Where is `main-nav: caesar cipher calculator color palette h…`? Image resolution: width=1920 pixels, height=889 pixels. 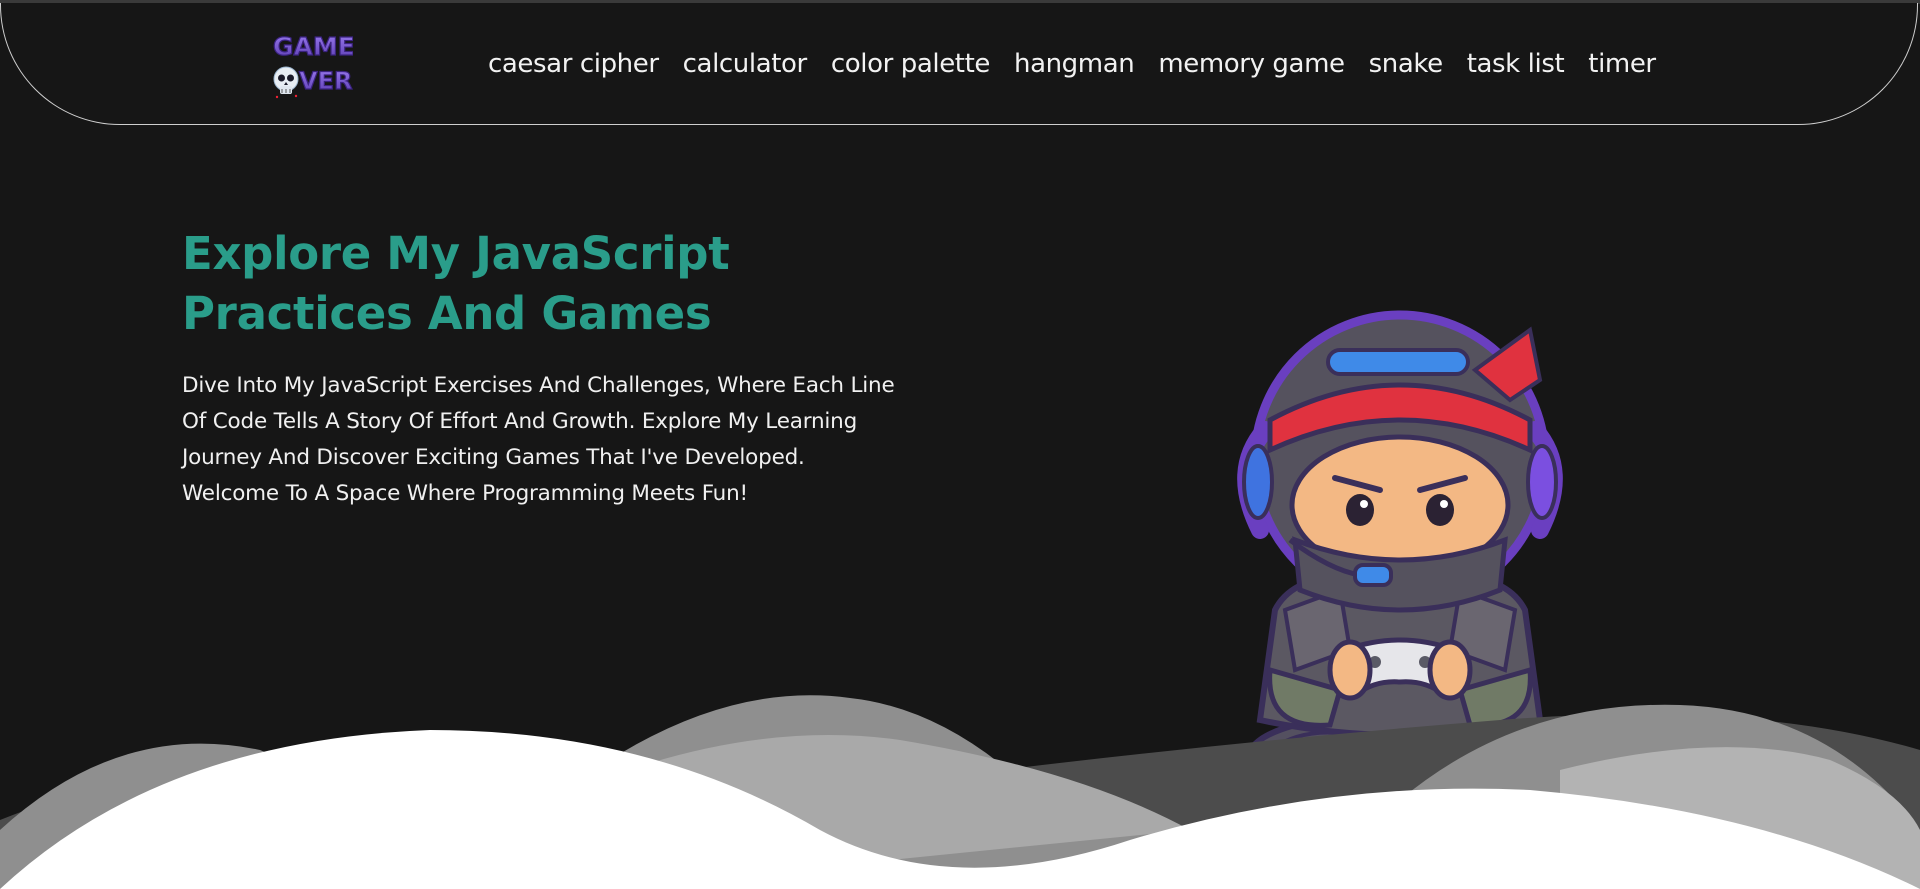 main-nav: caesar cipher calculator color palette h… is located at coordinates (1072, 64).